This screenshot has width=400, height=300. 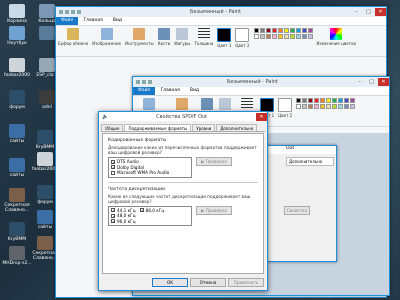 What do you see at coordinates (359, 82) in the screenshot?
I see `minimize-button: –` at bounding box center [359, 82].